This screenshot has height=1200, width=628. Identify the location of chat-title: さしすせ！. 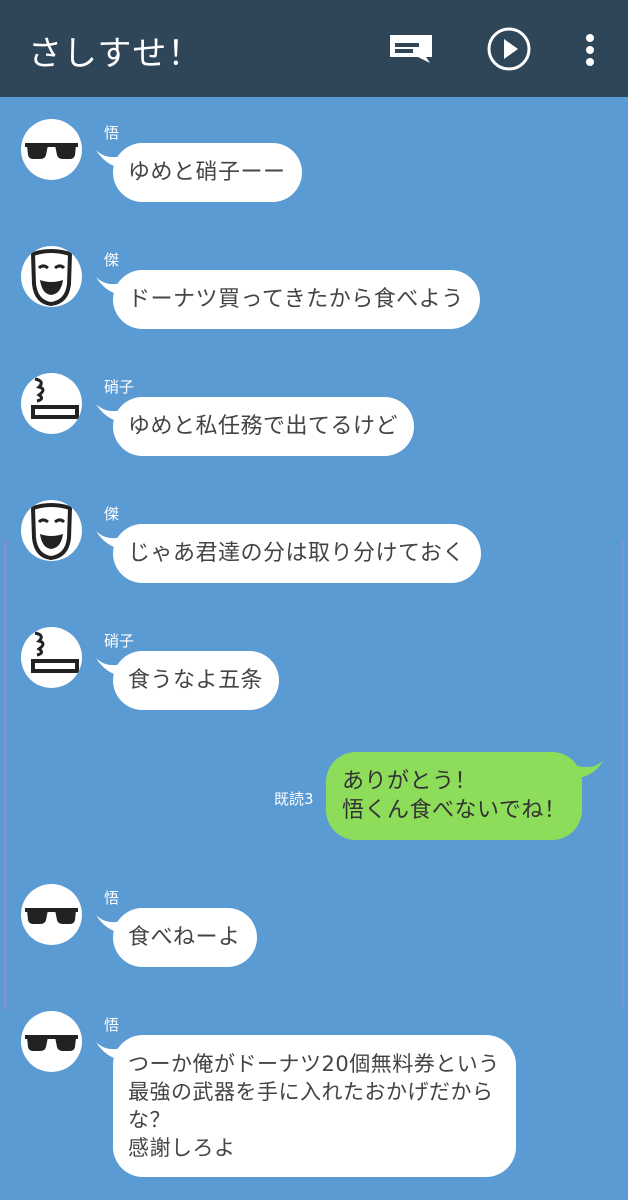
(115, 54).